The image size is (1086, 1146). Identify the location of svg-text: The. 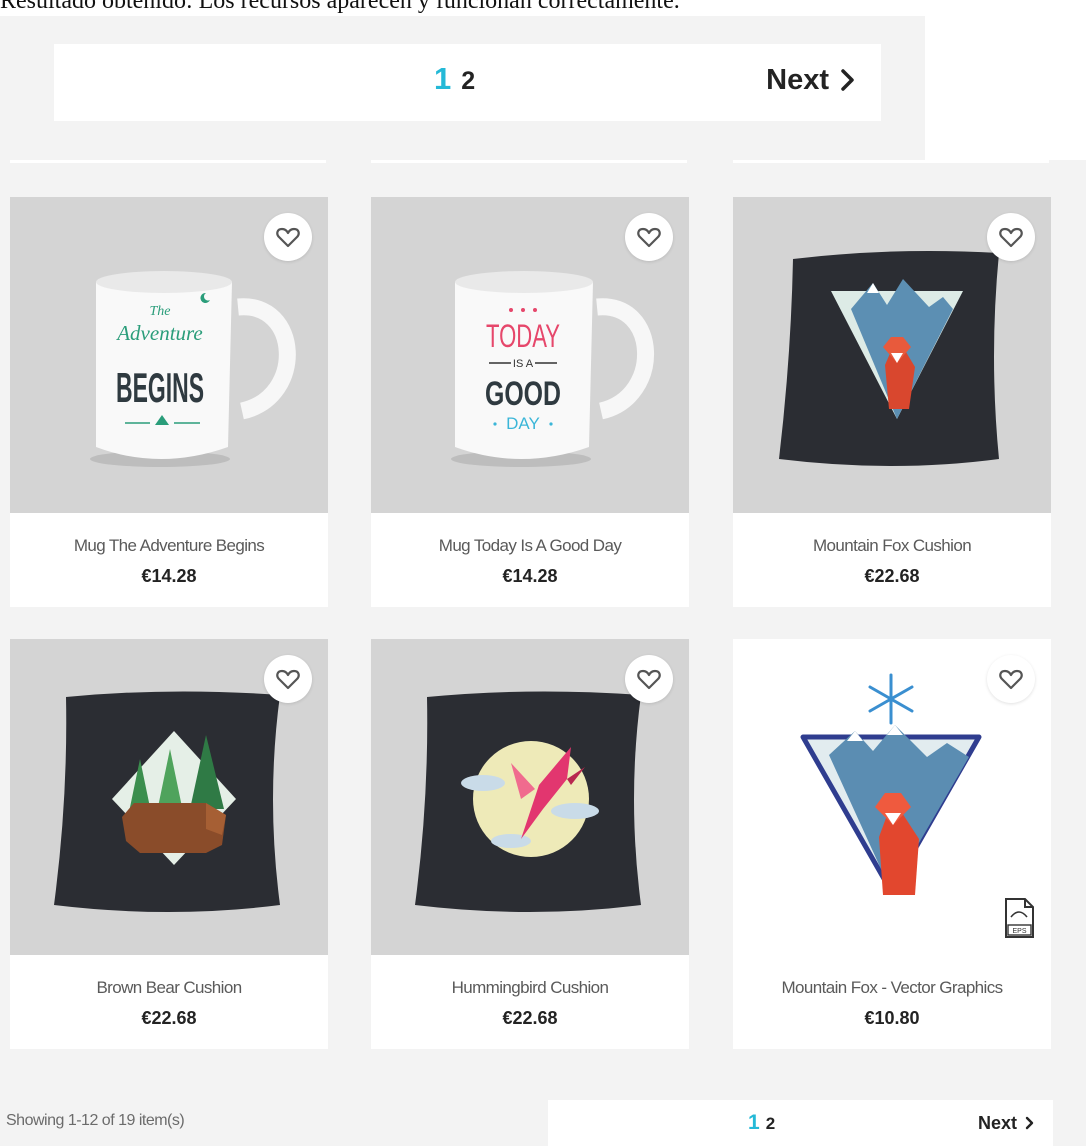
(160, 311).